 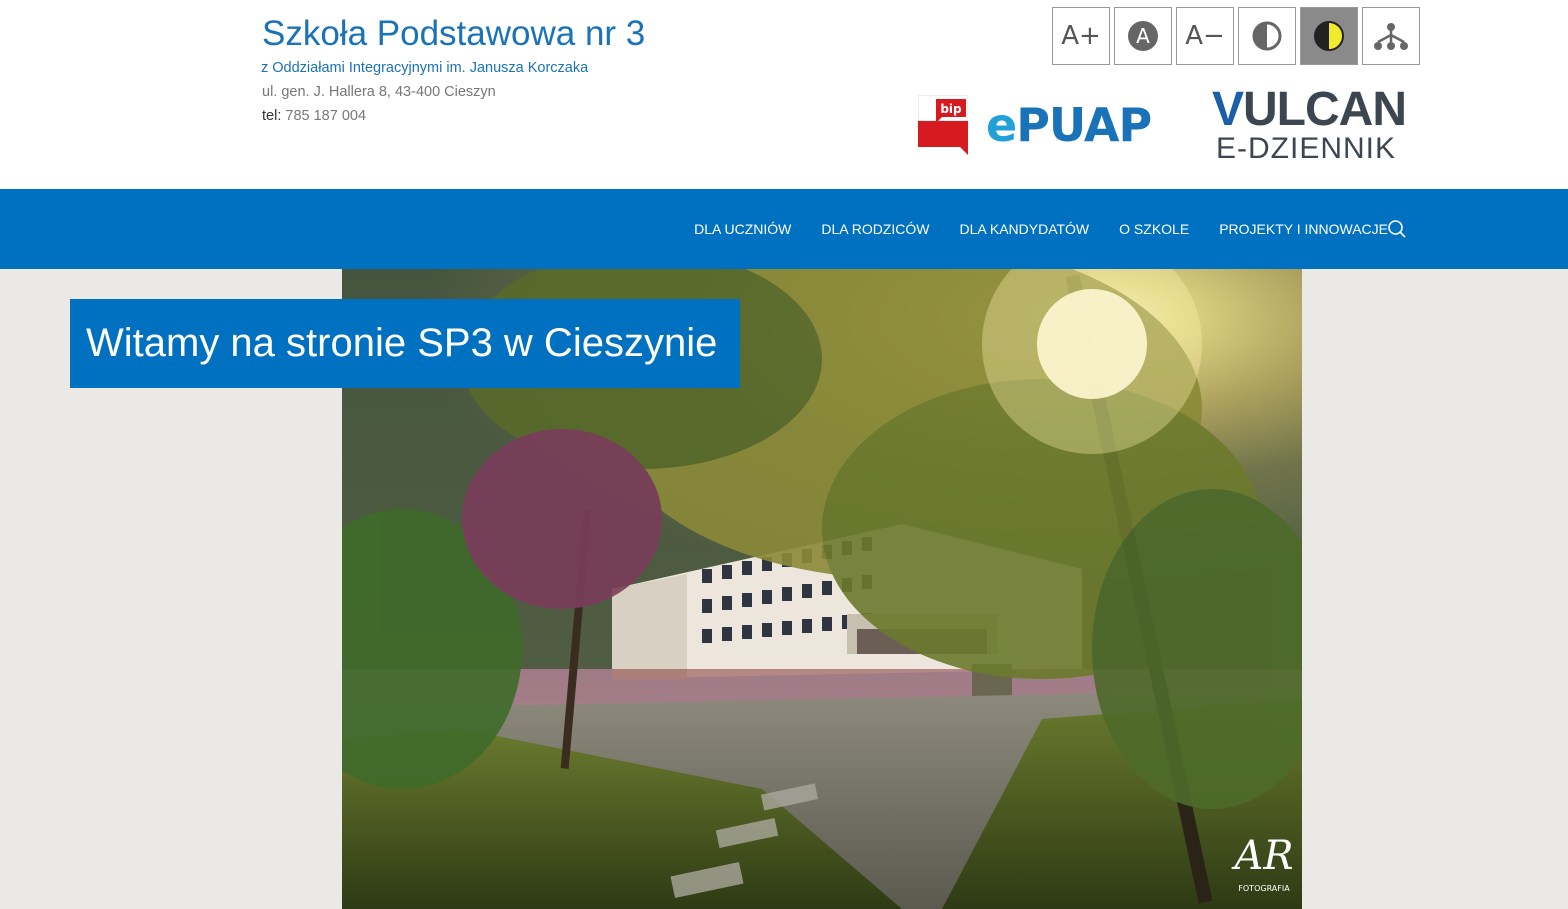 I want to click on watermark-sub: FOTOGRAFIA, so click(x=1264, y=888).